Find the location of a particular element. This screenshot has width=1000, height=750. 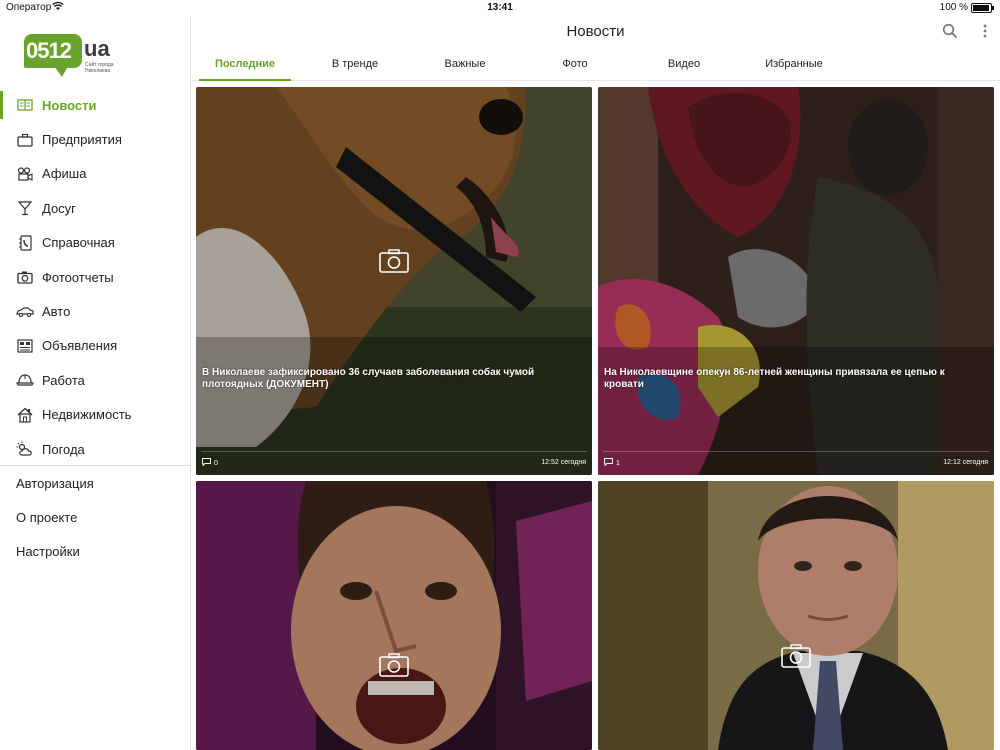

boy-singing-photo is located at coordinates (394, 615).